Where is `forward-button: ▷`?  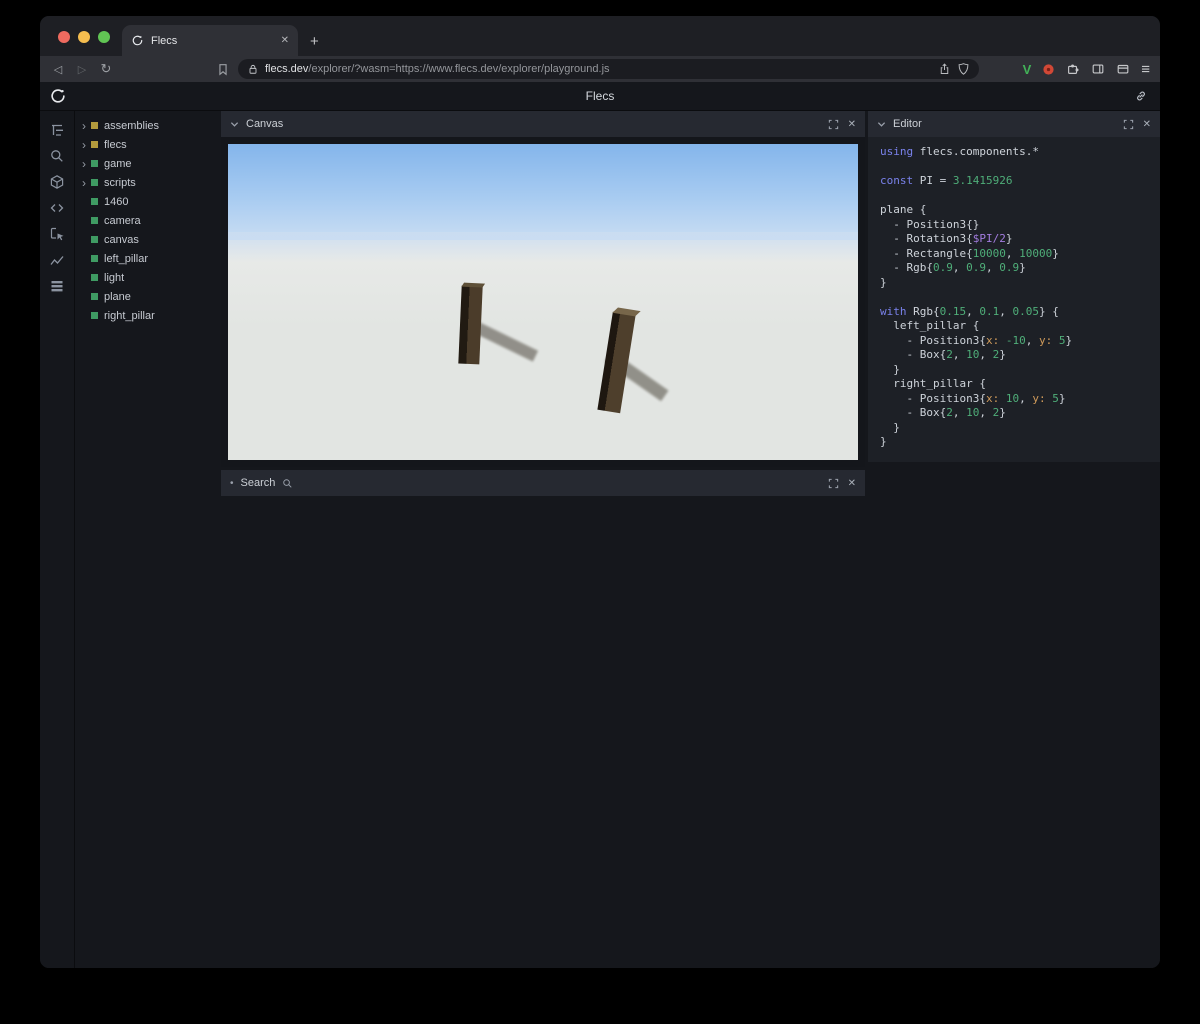
forward-button: ▷ is located at coordinates (82, 69).